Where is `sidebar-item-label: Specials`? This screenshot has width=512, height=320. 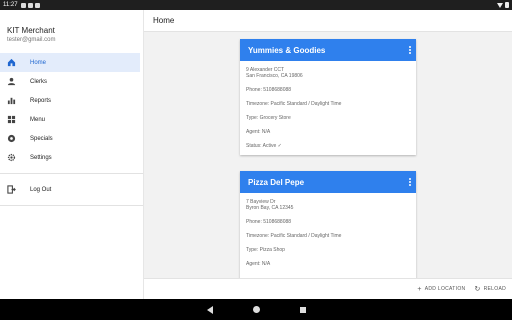
sidebar-item-label: Specials is located at coordinates (41, 138).